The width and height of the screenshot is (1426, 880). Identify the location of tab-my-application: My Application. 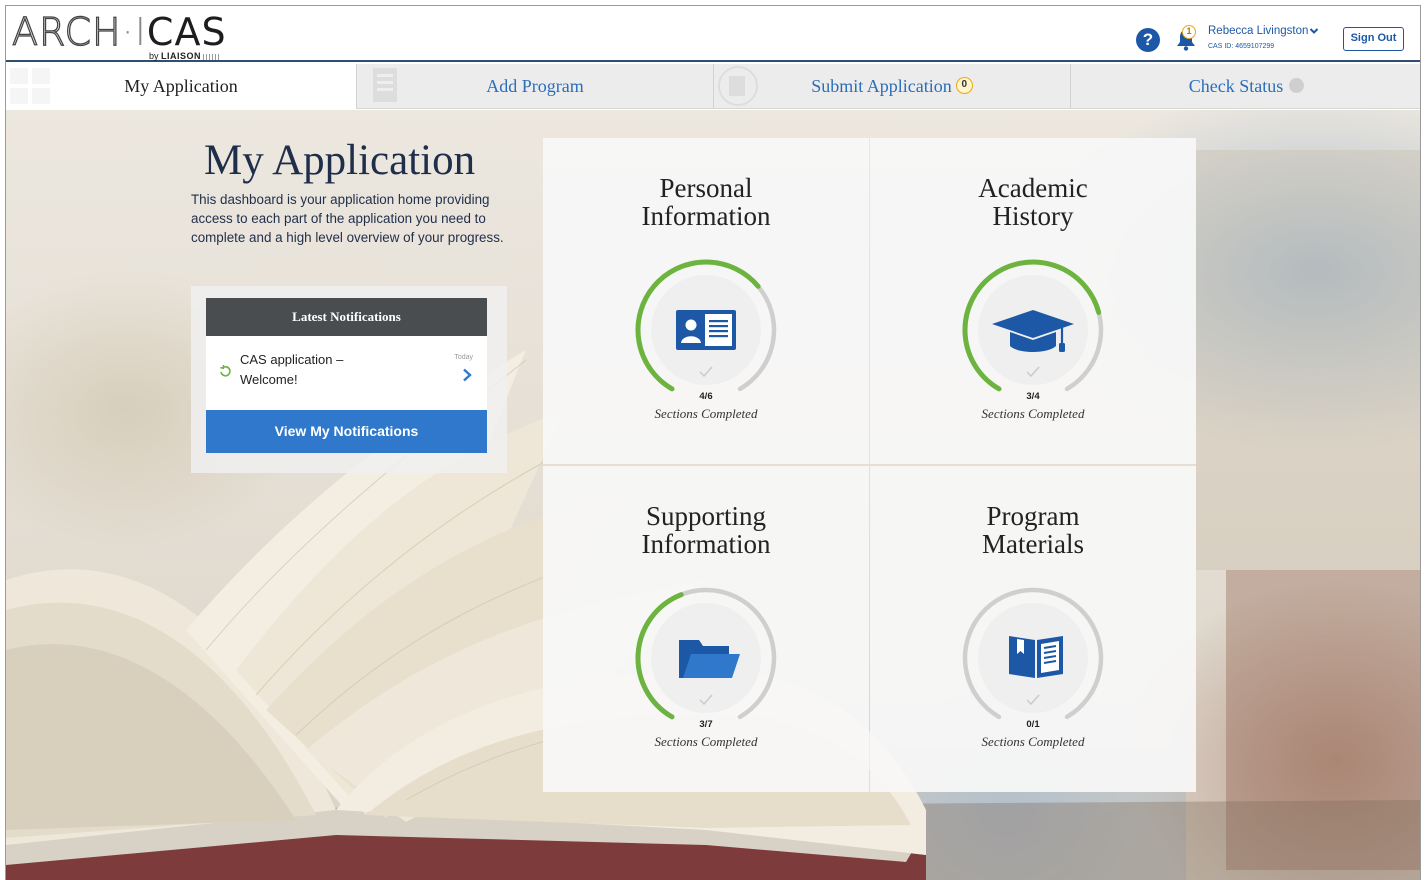
(181, 86).